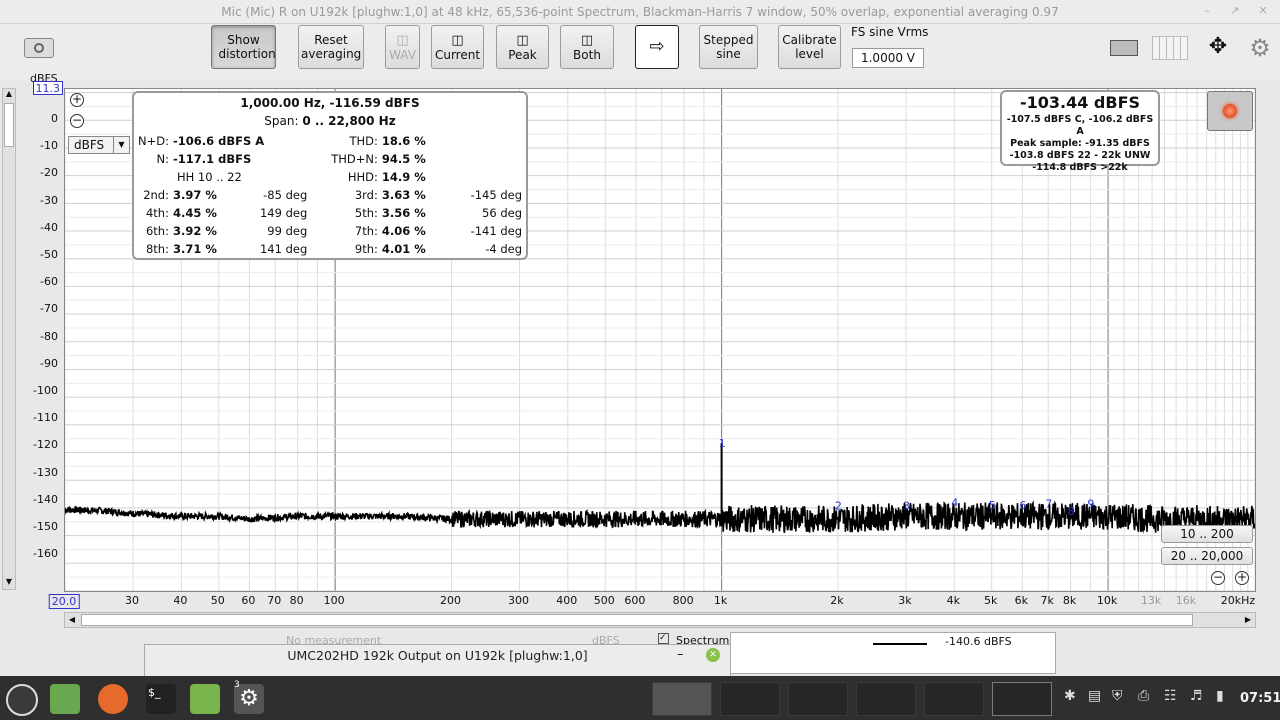  Describe the element at coordinates (64, 601) in the screenshot. I see `x-tick-label: 20.0` at that location.